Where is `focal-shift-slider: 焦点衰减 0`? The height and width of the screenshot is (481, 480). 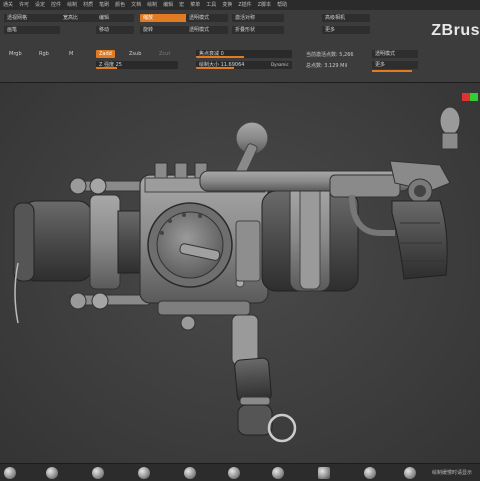
focal-shift-slider: 焦点衰减 0 is located at coordinates (244, 54).